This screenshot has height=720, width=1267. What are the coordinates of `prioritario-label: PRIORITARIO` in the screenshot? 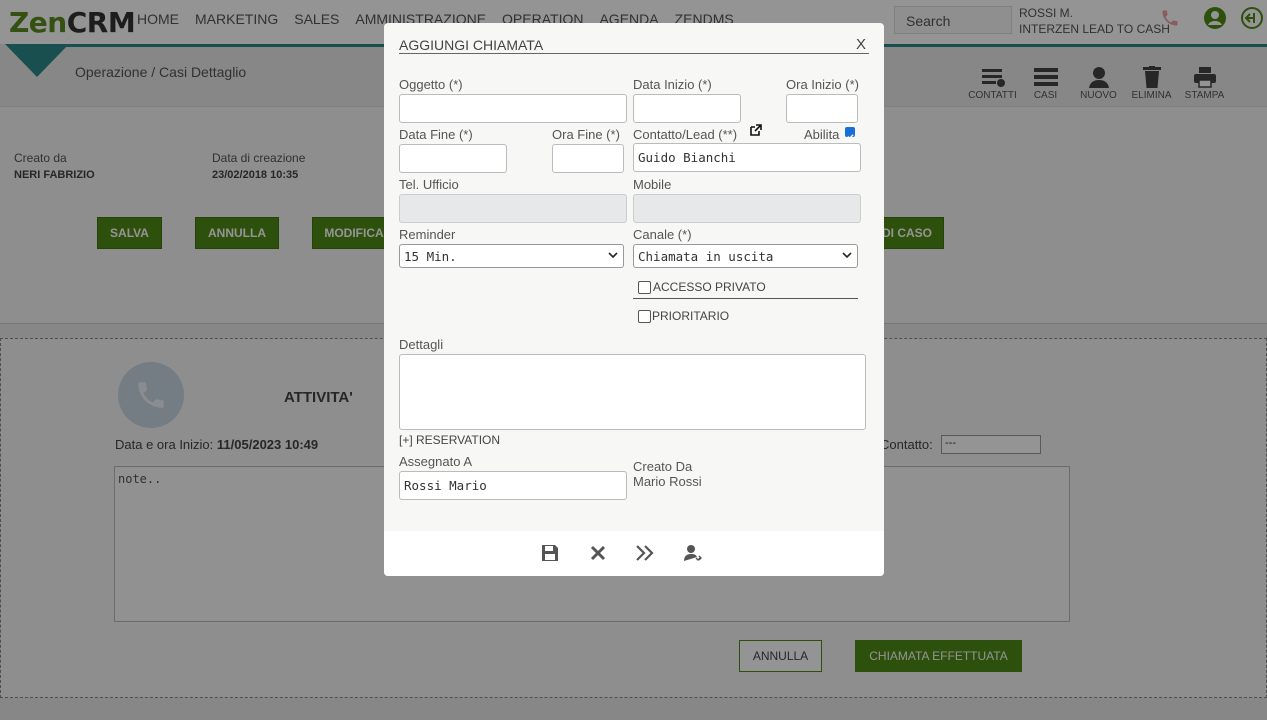 It's located at (691, 316).